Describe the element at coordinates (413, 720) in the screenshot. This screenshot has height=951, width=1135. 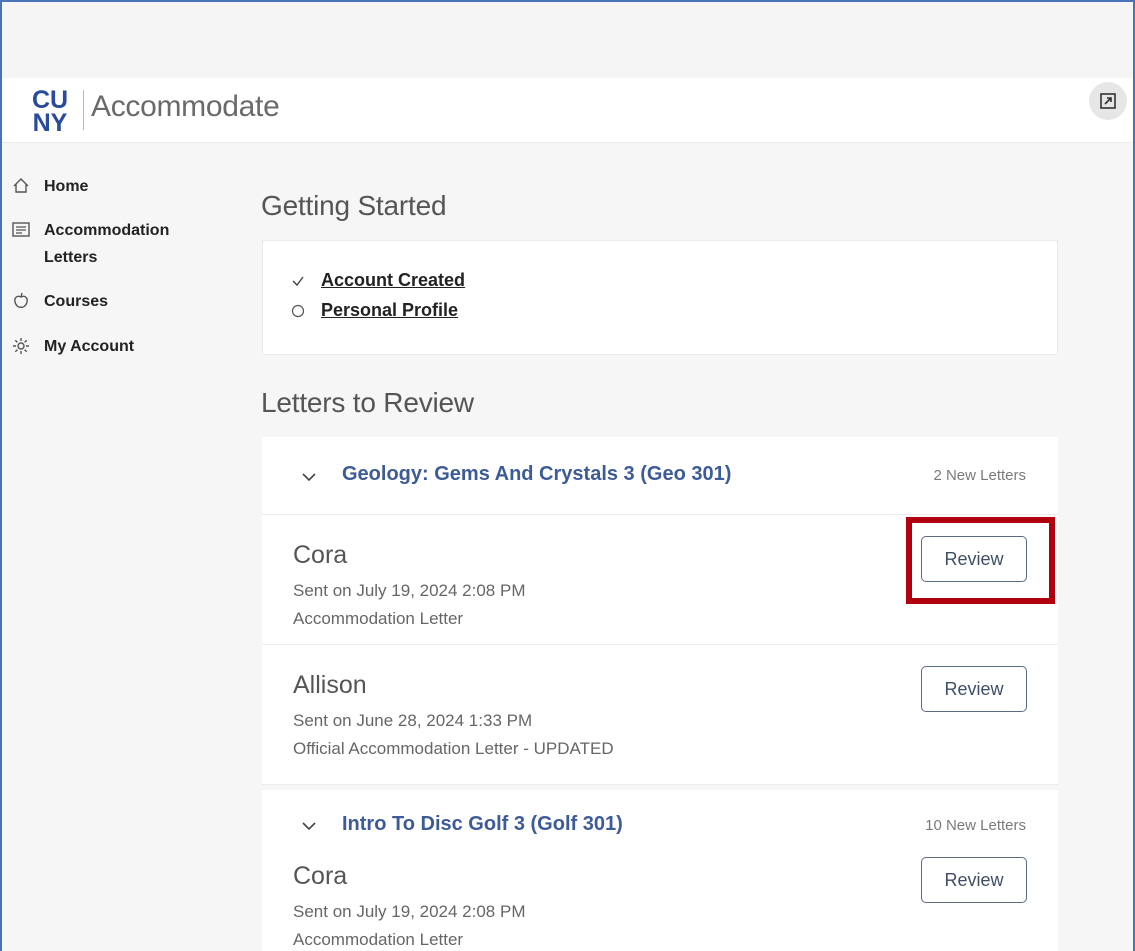
I see `sent-date: Sent on June 28, 2024 1:33 PM` at that location.